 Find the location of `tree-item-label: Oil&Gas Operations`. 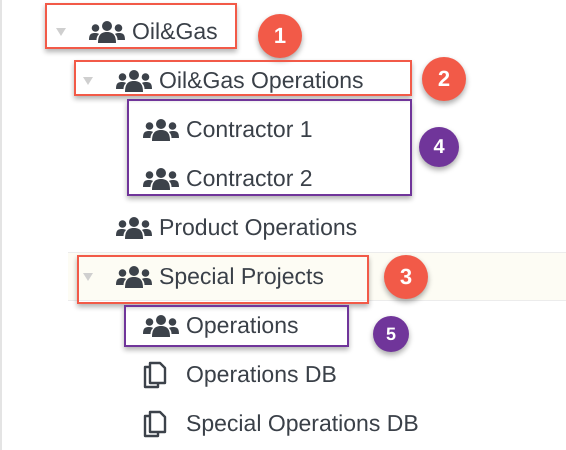

tree-item-label: Oil&Gas Operations is located at coordinates (261, 80).